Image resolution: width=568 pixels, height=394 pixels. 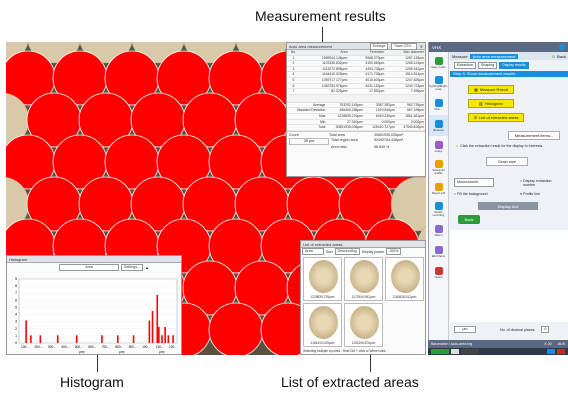 What do you see at coordinates (514, 65) in the screenshot?
I see `tab-display-results: Display results` at bounding box center [514, 65].